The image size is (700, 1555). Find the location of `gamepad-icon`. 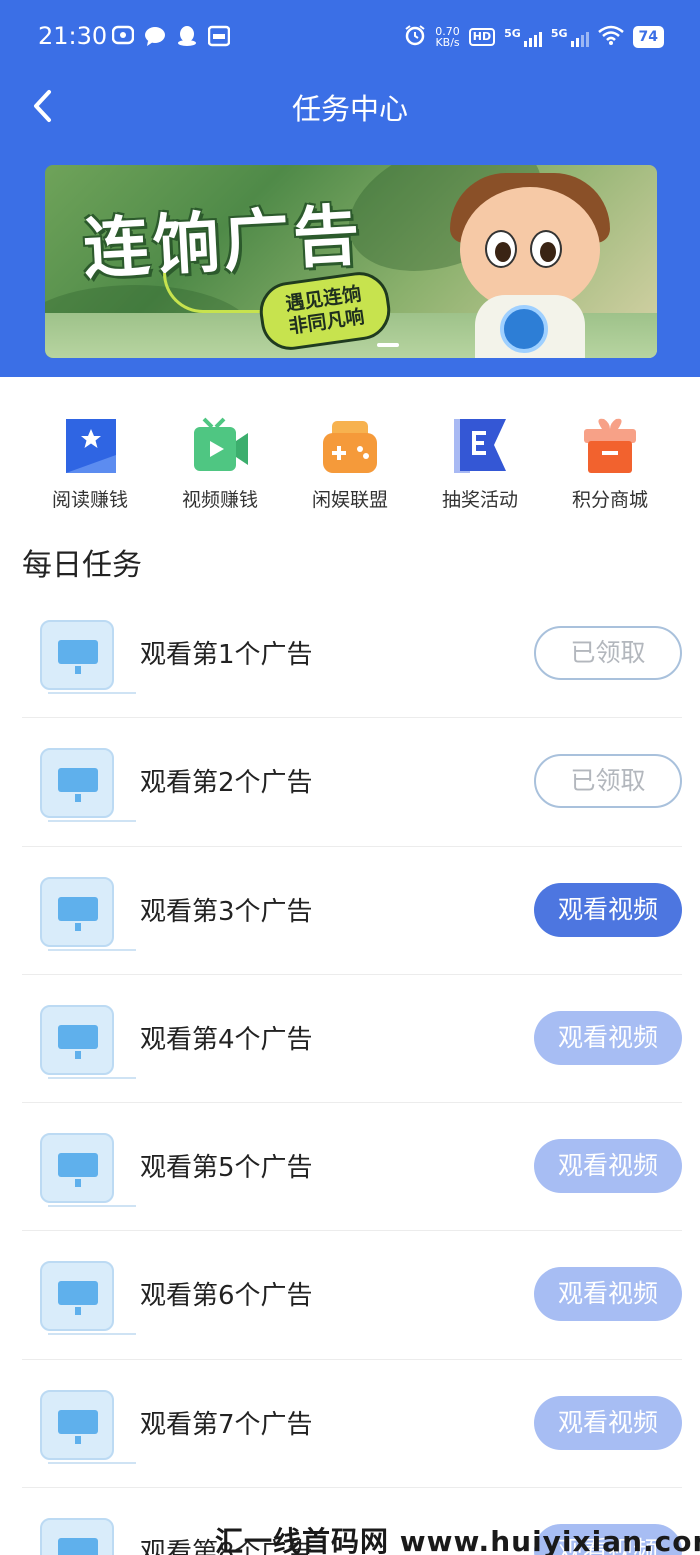

gamepad-icon is located at coordinates (350, 446).